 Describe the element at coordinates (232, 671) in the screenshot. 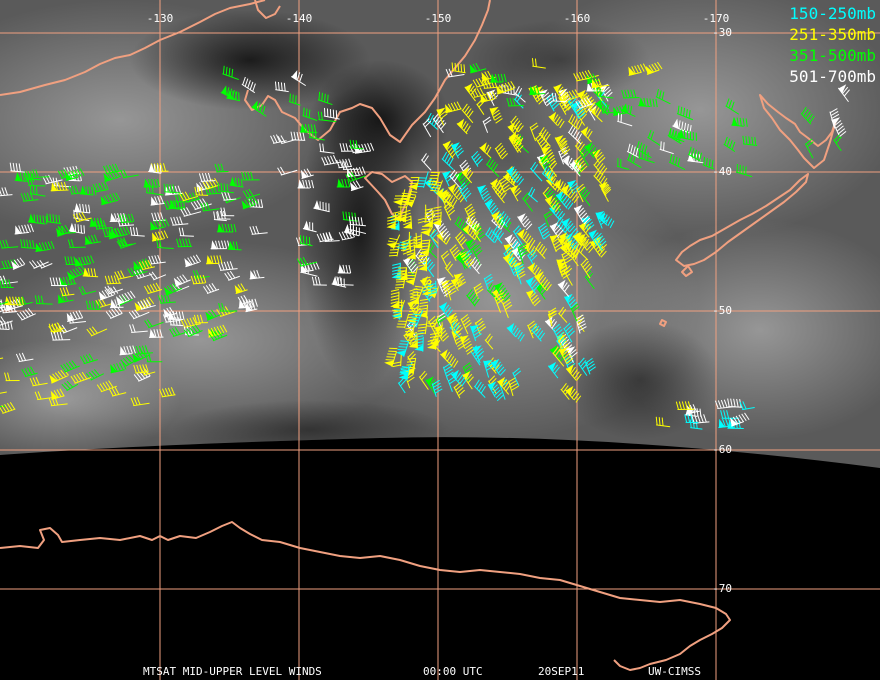

I see `footer-product: MTSAT MID-UPPER LEVEL WINDS` at that location.